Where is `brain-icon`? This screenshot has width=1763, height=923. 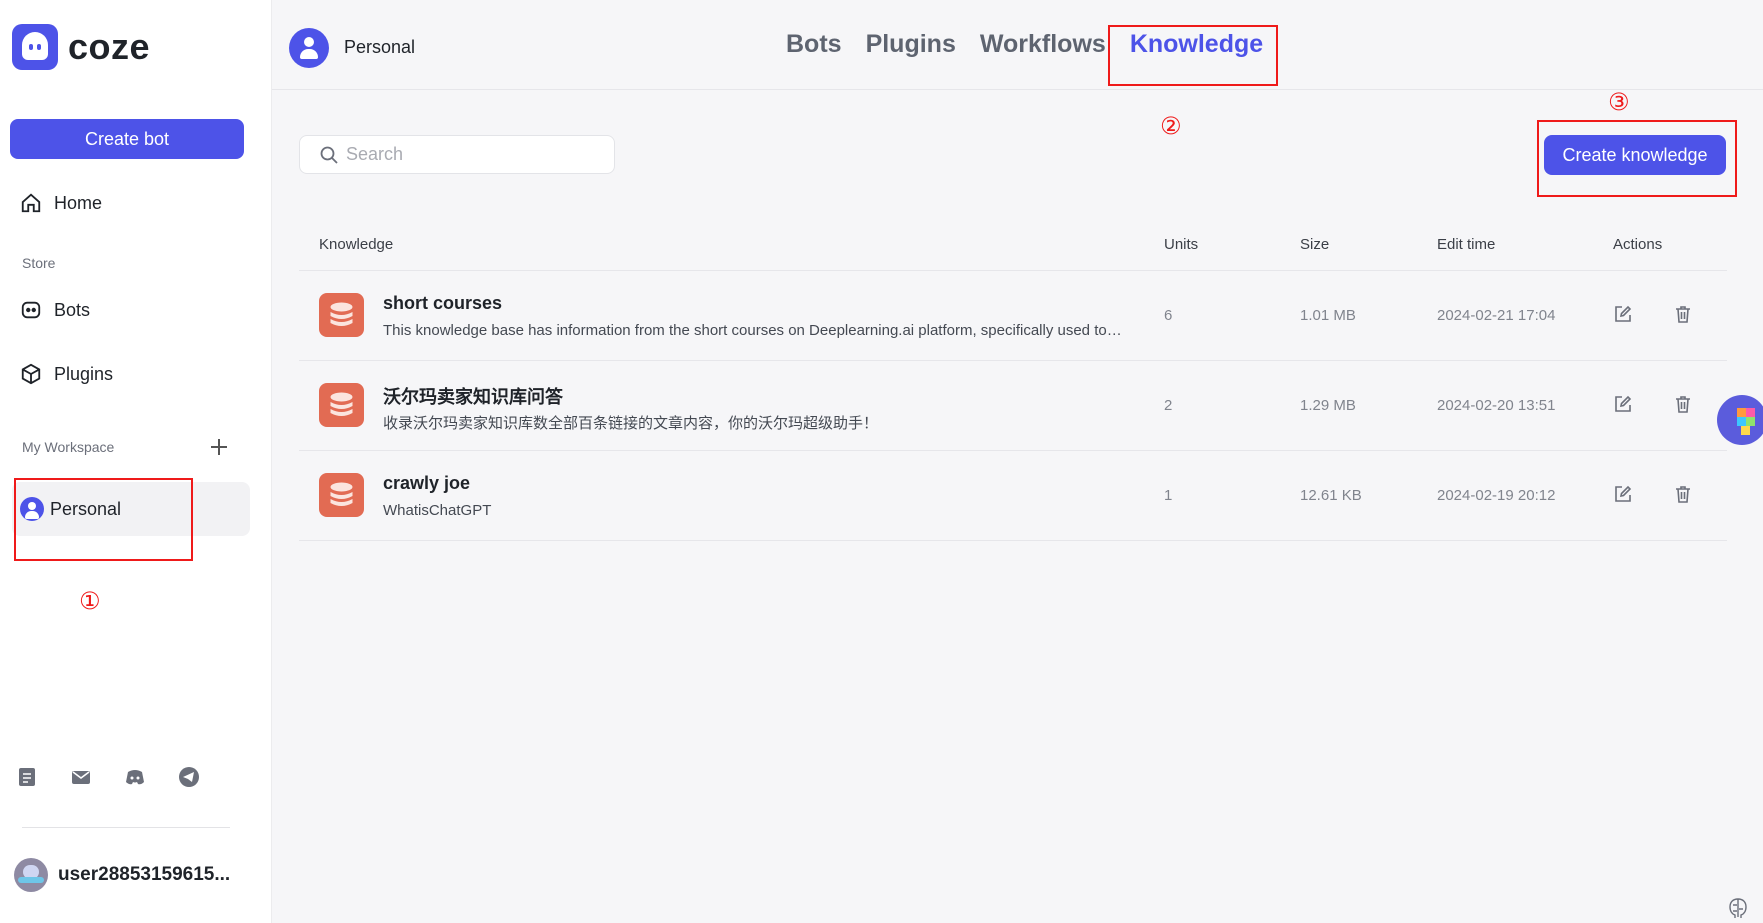
brain-icon is located at coordinates (1738, 908).